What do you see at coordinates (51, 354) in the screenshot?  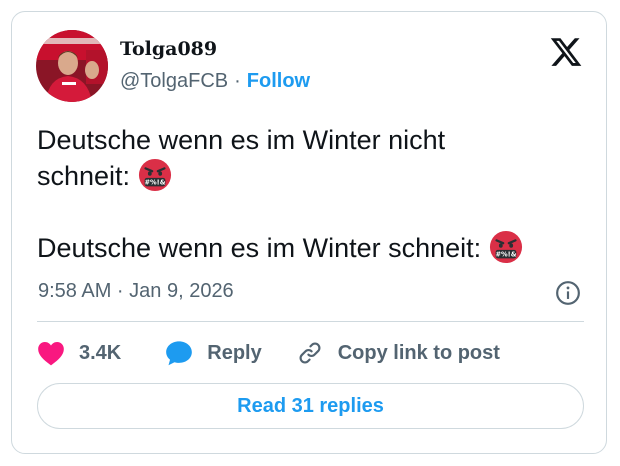 I see `heart-icon` at bounding box center [51, 354].